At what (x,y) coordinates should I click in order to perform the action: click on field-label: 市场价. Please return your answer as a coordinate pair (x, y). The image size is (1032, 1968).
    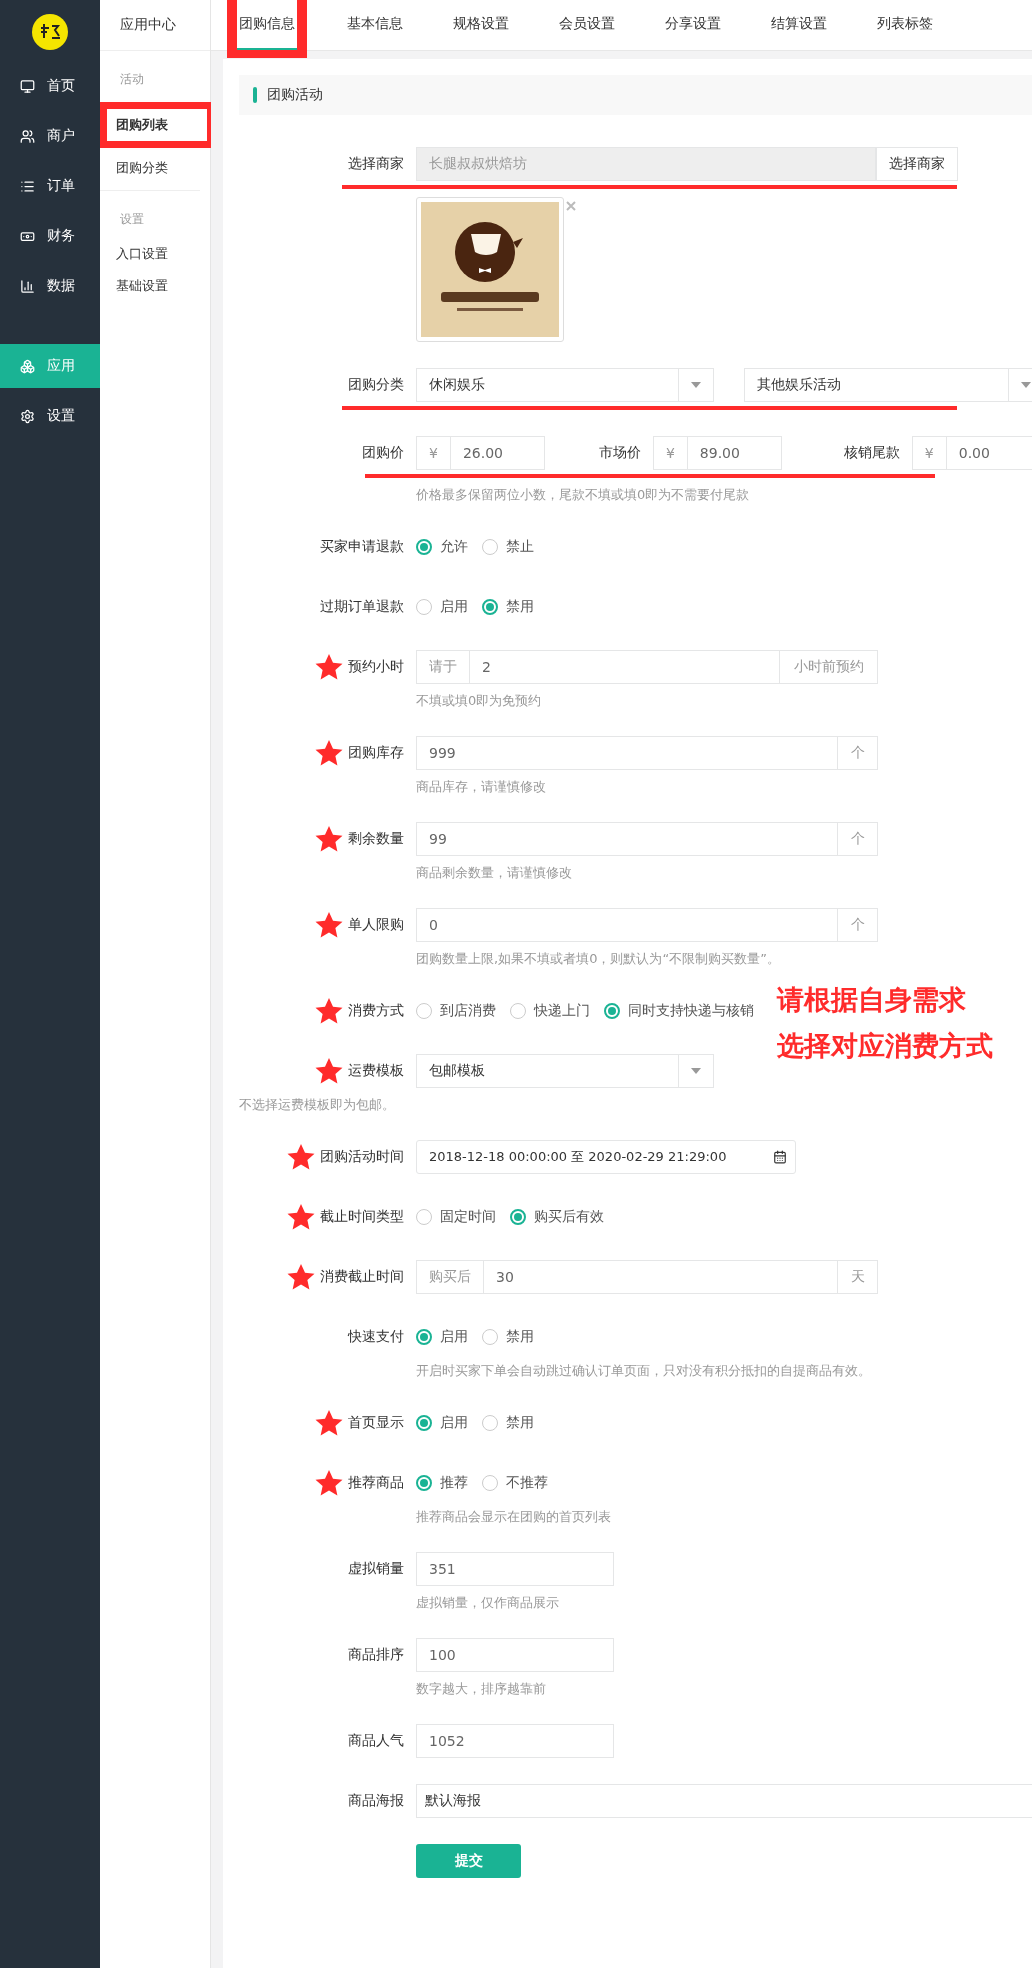
    Looking at the image, I should click on (619, 453).